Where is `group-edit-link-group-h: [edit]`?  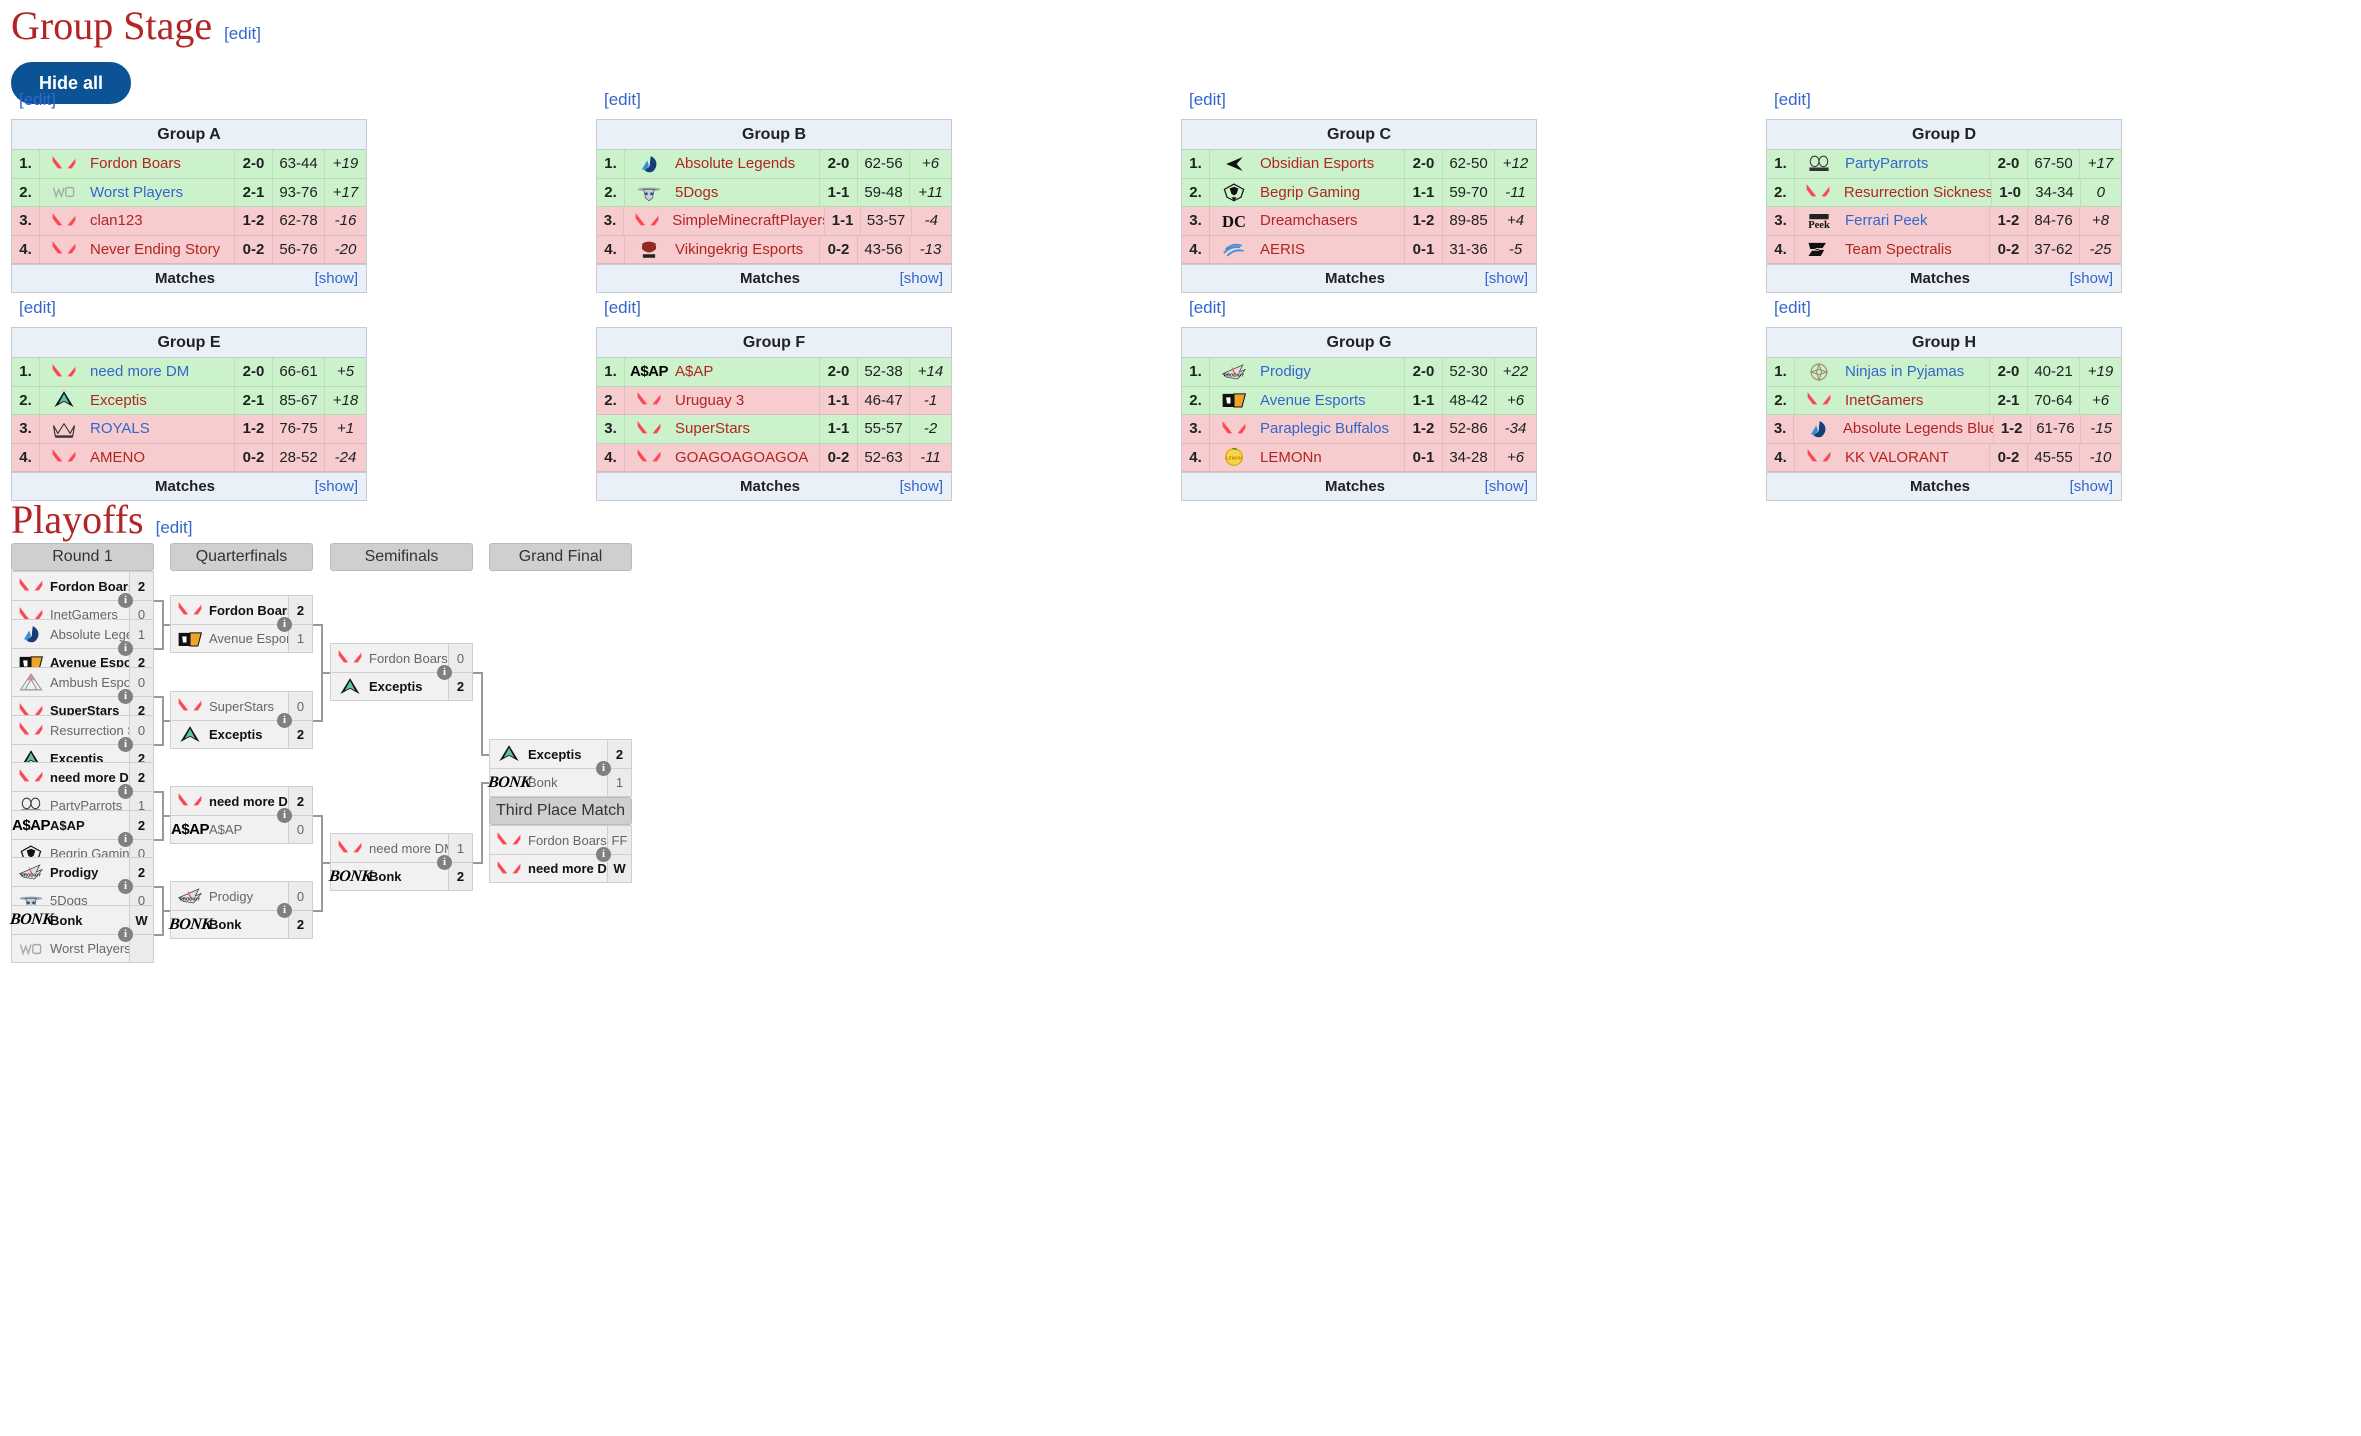
group-edit-link-group-h: [edit] is located at coordinates (1792, 308).